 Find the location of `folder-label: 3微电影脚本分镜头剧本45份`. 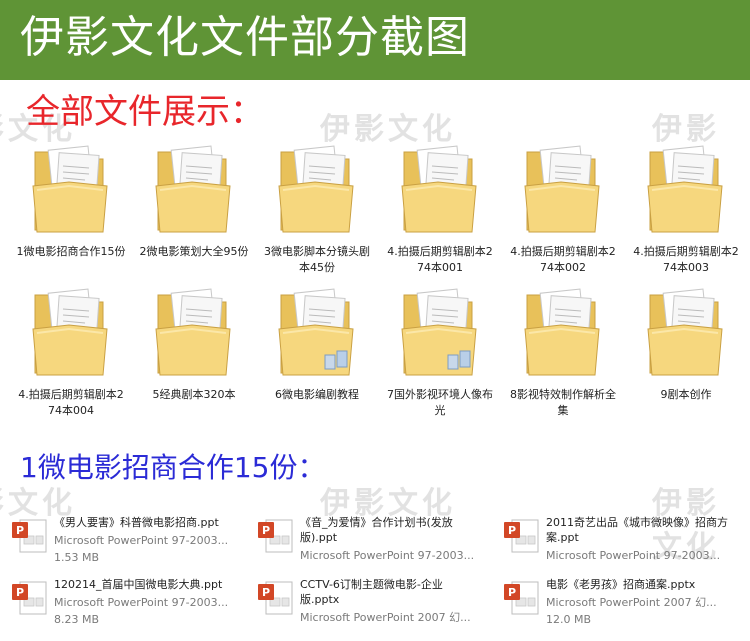

folder-label: 3微电影脚本分镜头剧本45份 is located at coordinates (317, 259).